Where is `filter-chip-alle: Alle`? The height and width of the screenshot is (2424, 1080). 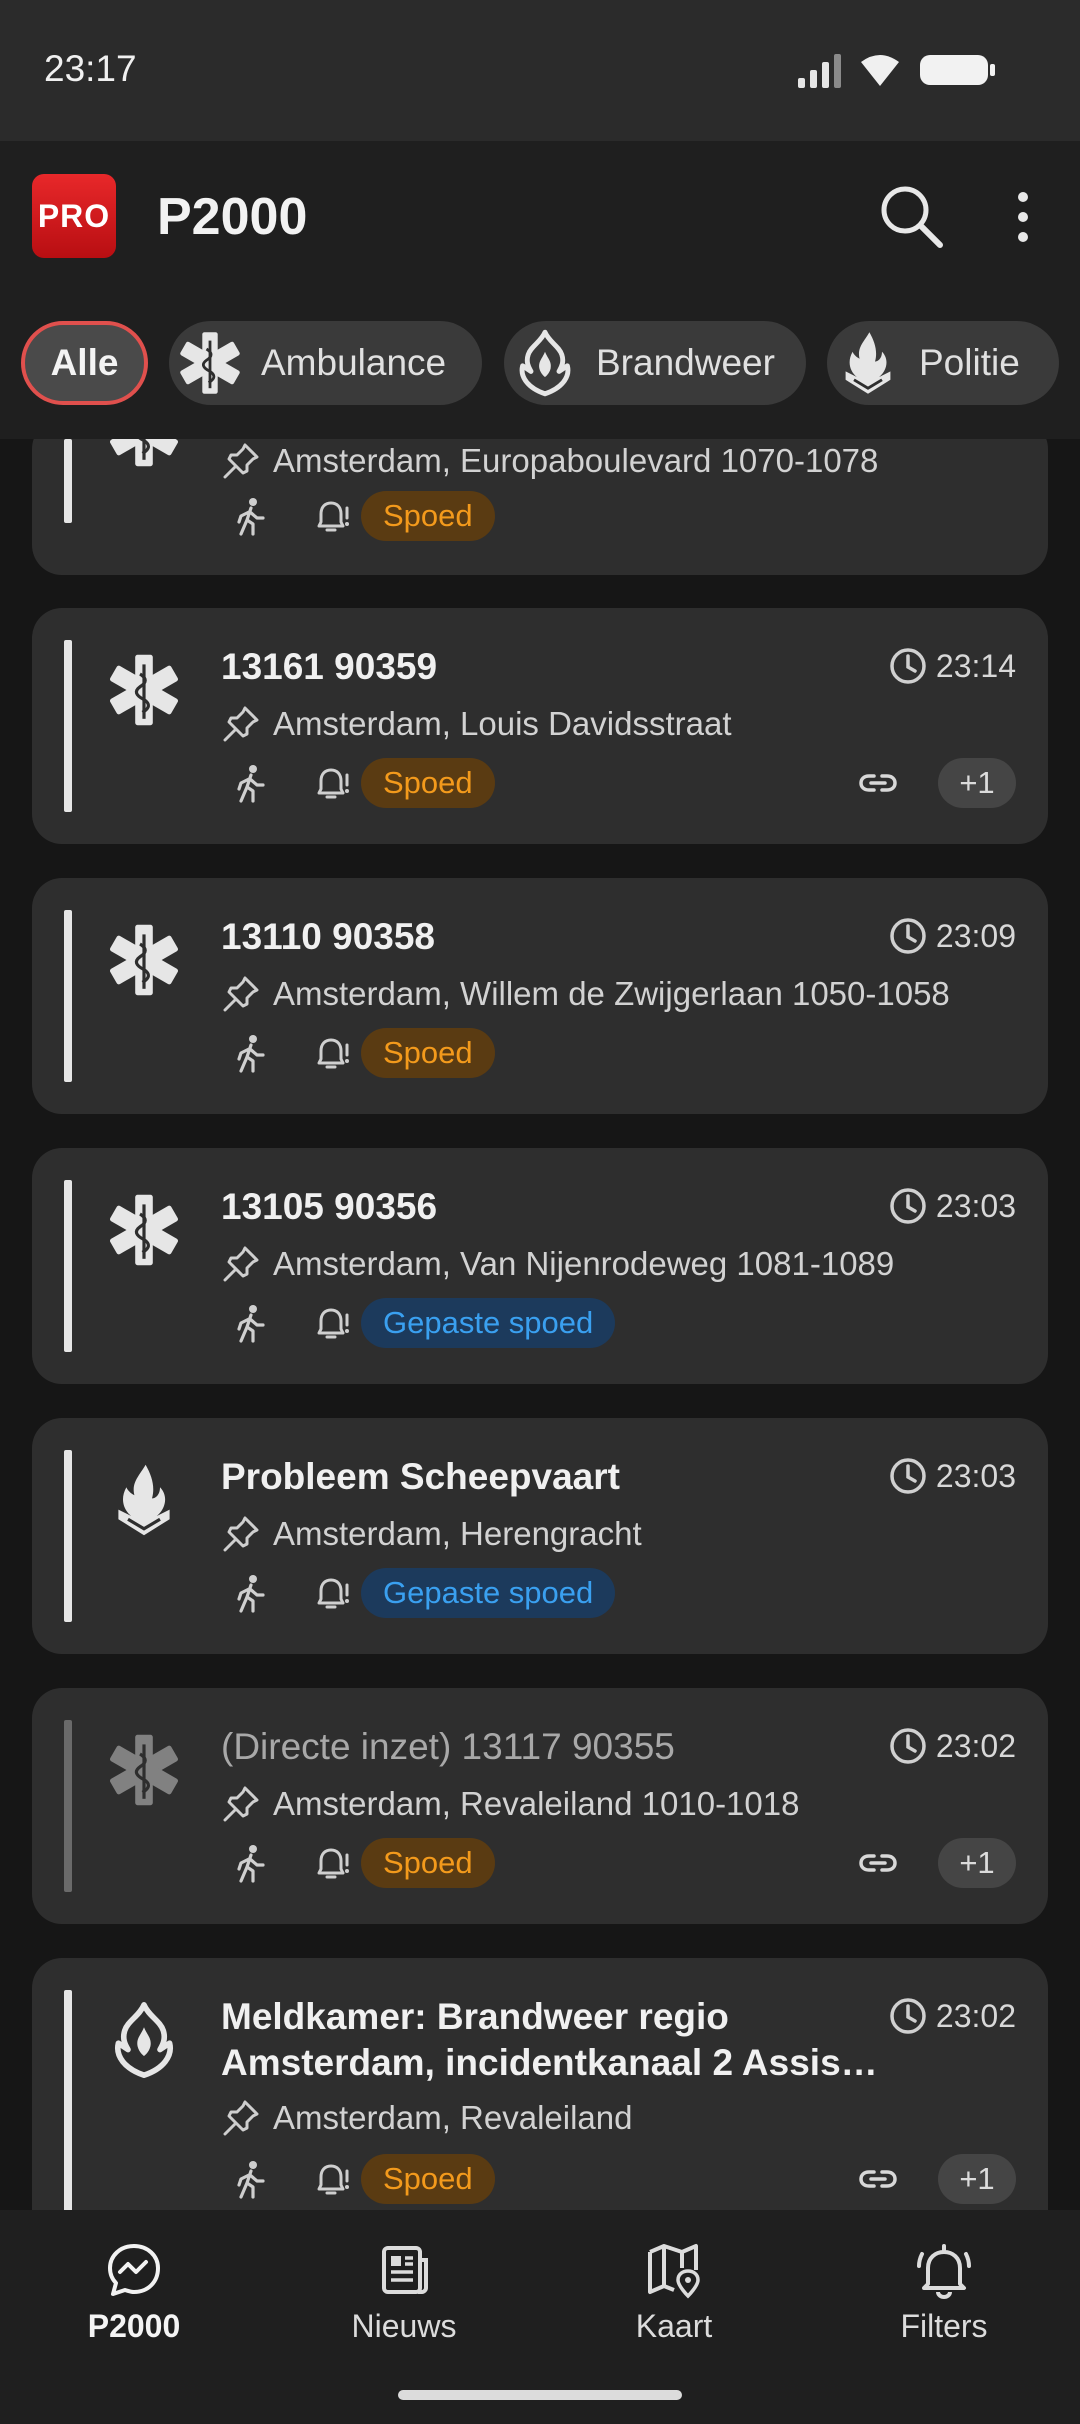
filter-chip-alle: Alle is located at coordinates (84, 363).